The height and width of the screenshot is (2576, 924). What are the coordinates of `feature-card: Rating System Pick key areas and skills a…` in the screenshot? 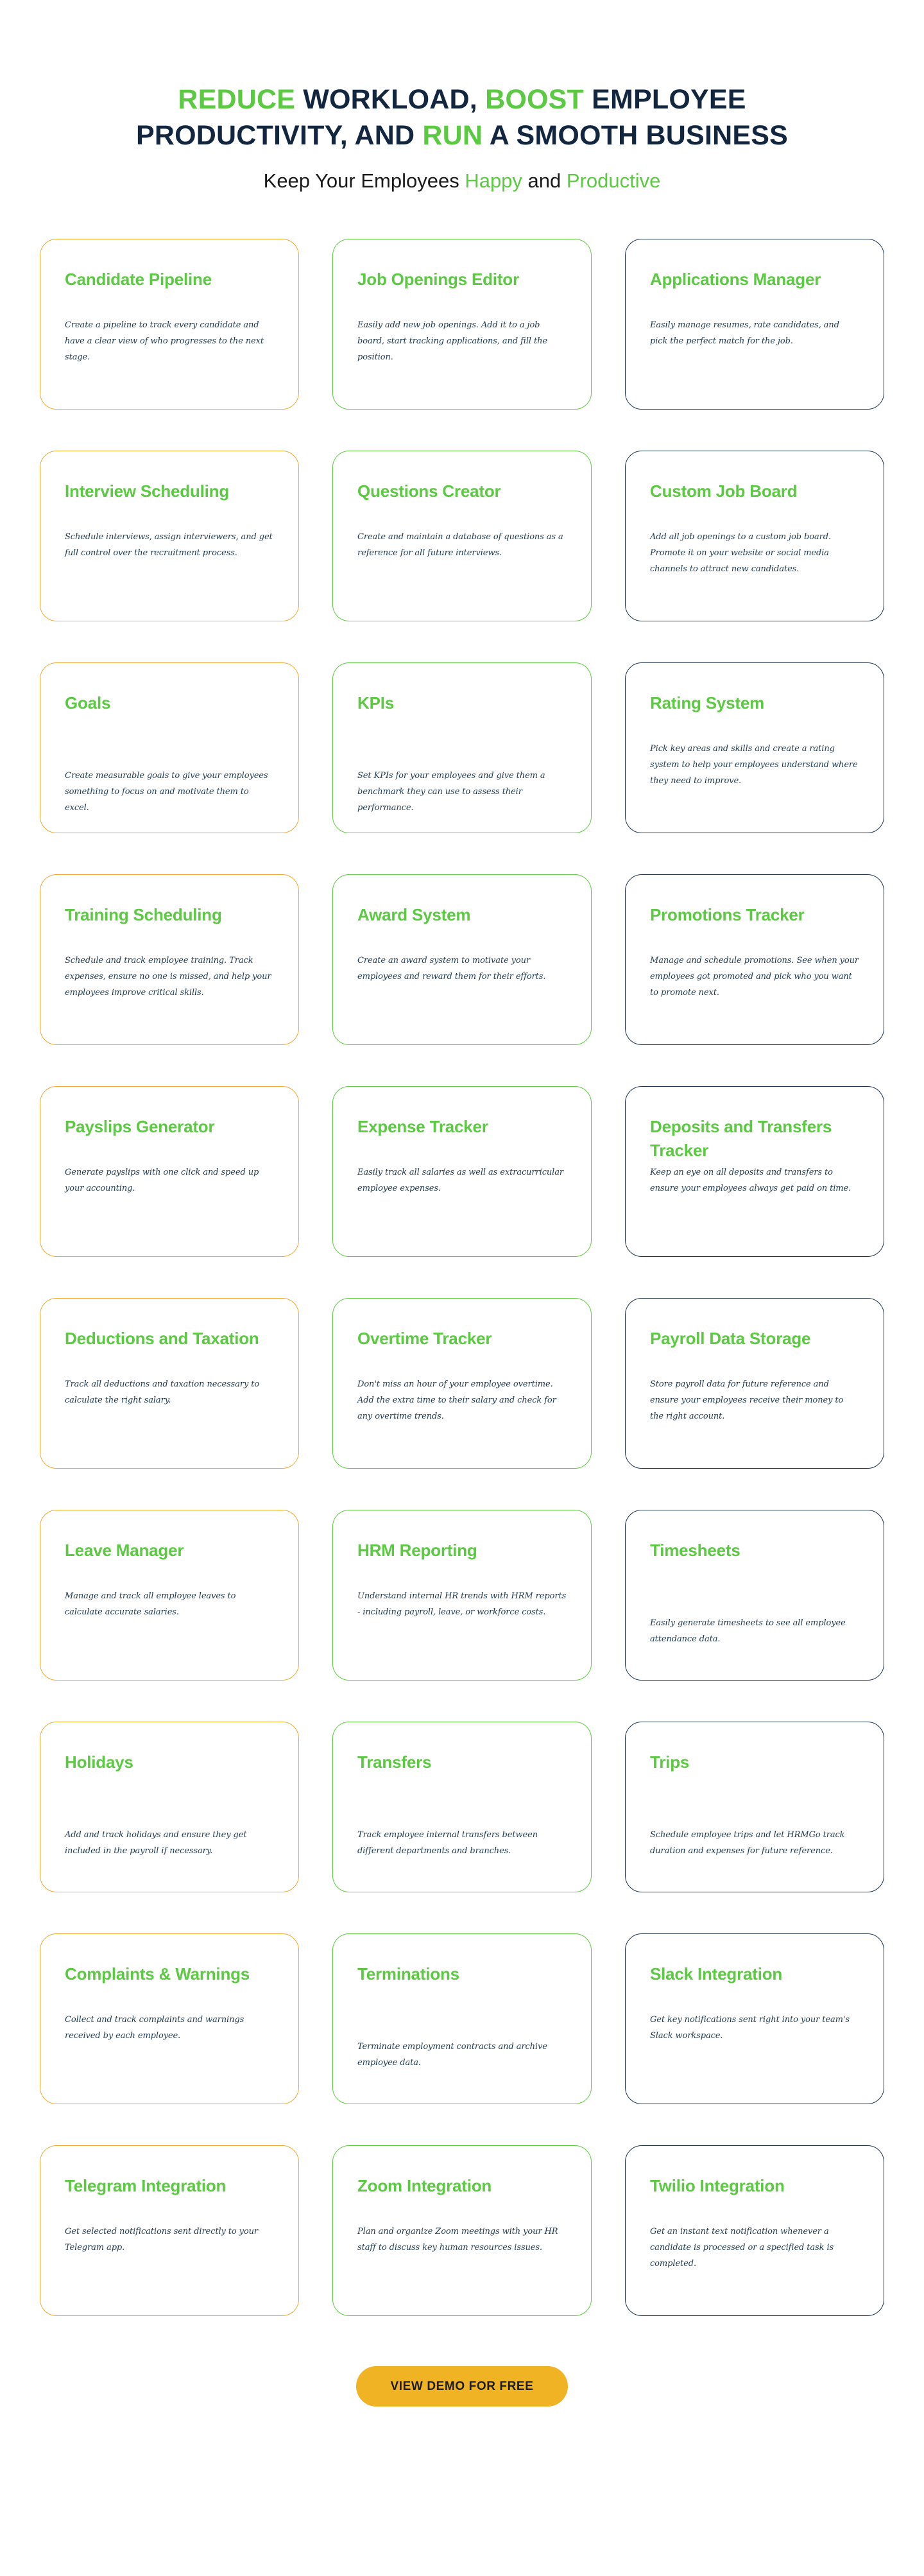 It's located at (755, 748).